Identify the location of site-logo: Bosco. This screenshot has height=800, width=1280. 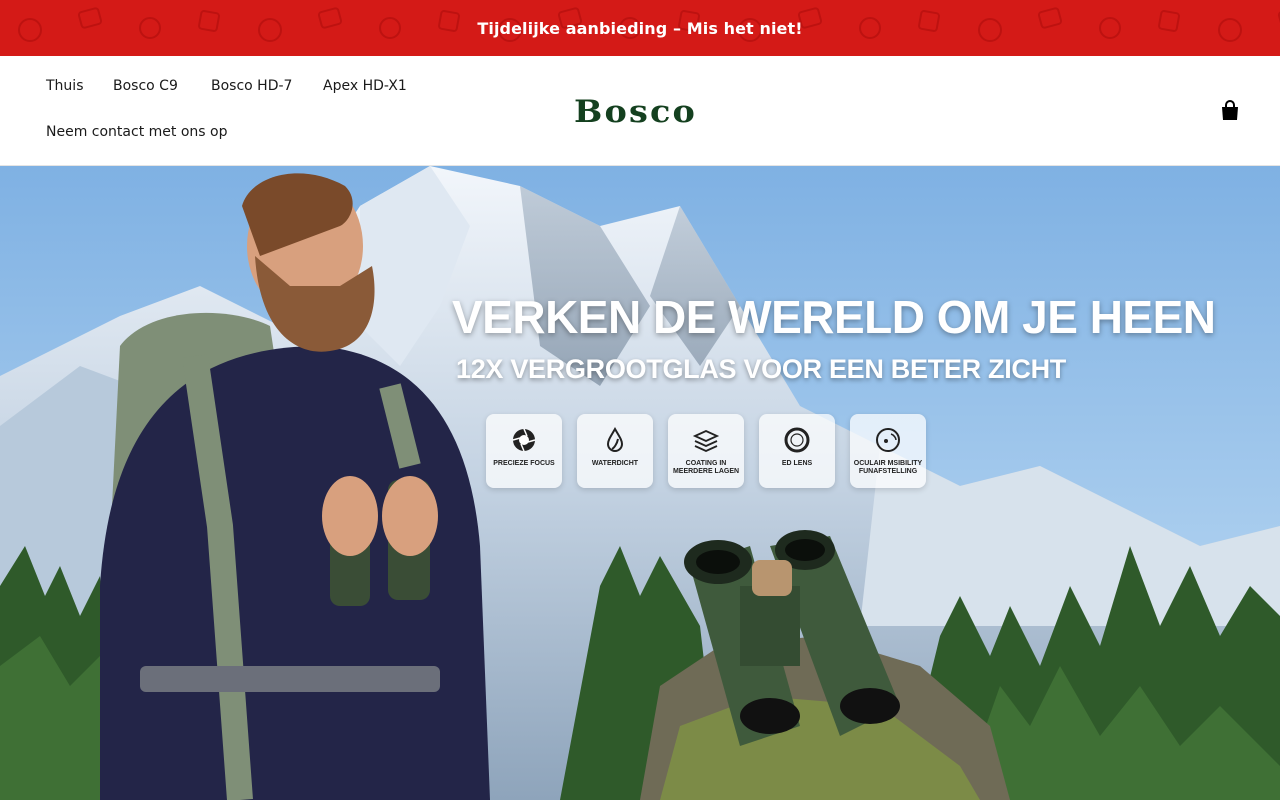
(635, 112).